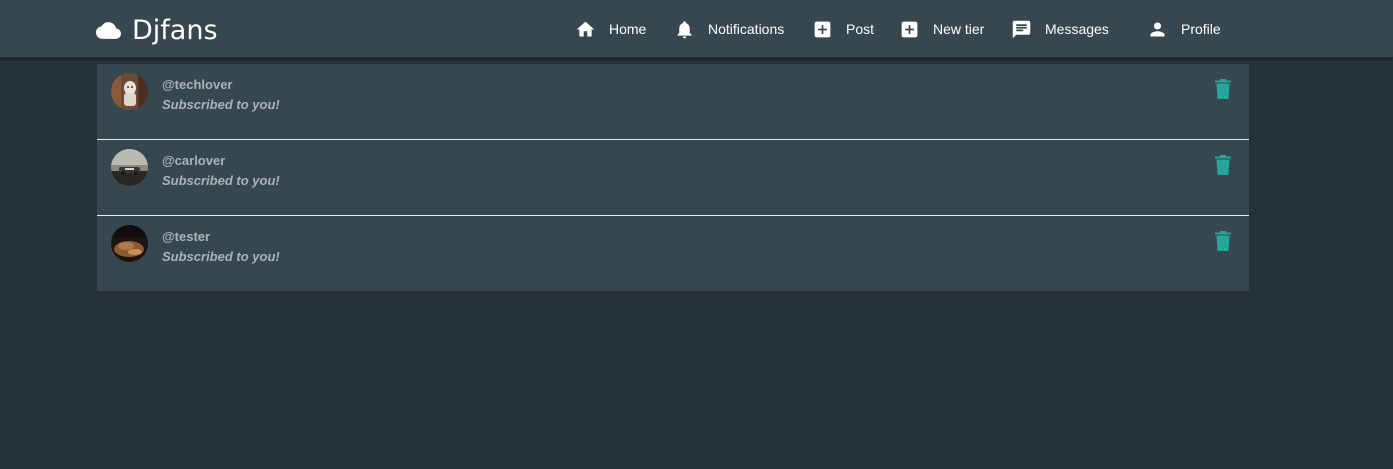 This screenshot has height=469, width=1393. I want to click on message-icon, so click(1021, 29).